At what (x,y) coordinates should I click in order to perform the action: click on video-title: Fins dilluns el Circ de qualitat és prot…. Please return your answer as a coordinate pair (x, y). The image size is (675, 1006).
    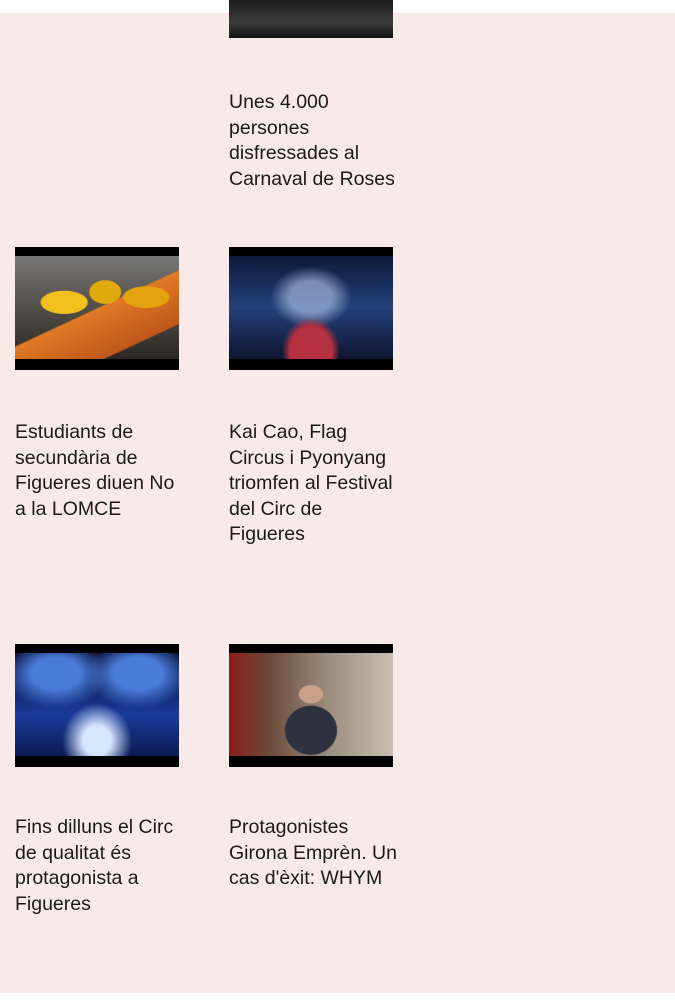
    Looking at the image, I should click on (100, 866).